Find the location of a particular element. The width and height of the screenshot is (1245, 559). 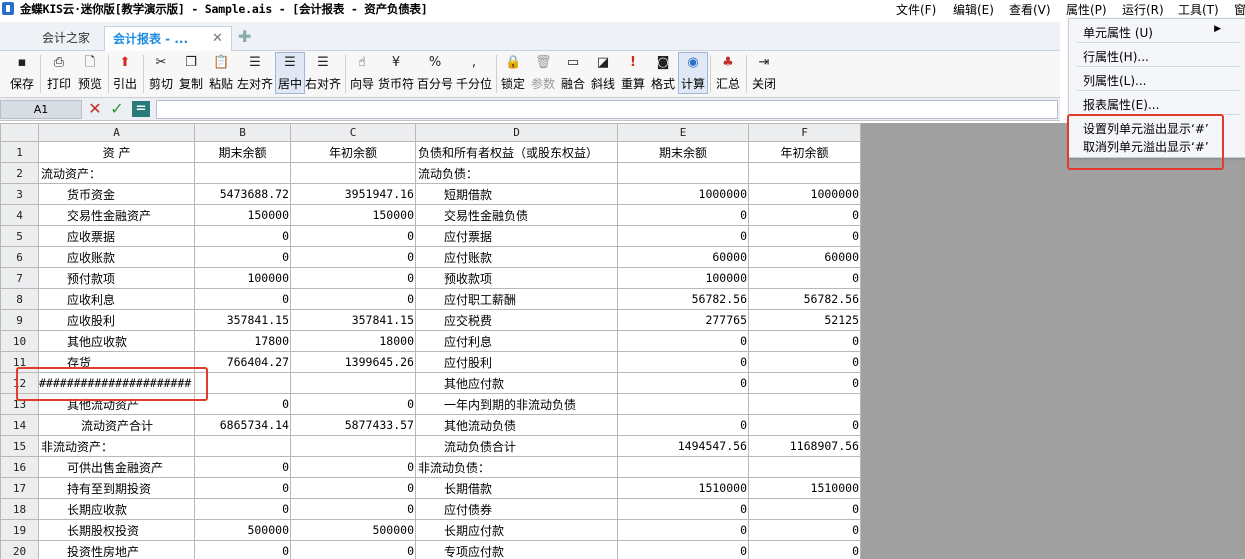

cell-b: 357841.15 is located at coordinates (242, 320).